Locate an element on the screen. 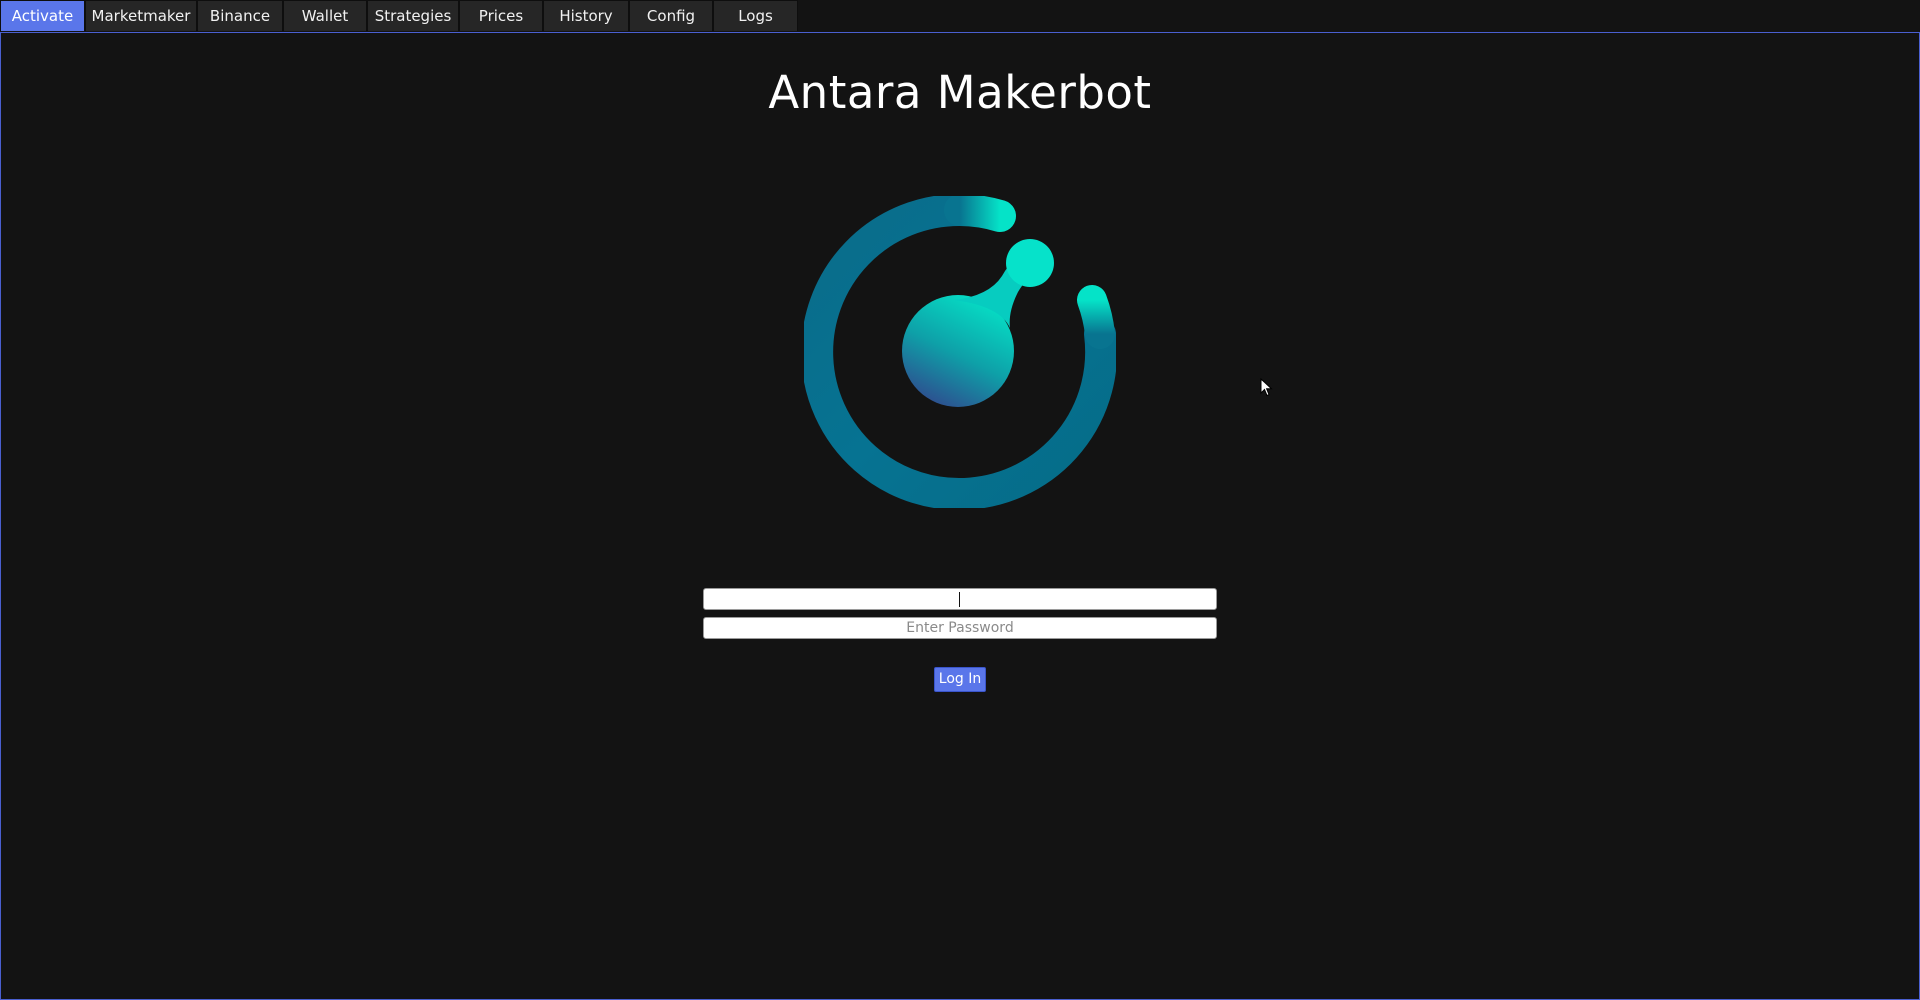 The width and height of the screenshot is (1920, 1000). mouse-pointer-icon is located at coordinates (1266, 387).